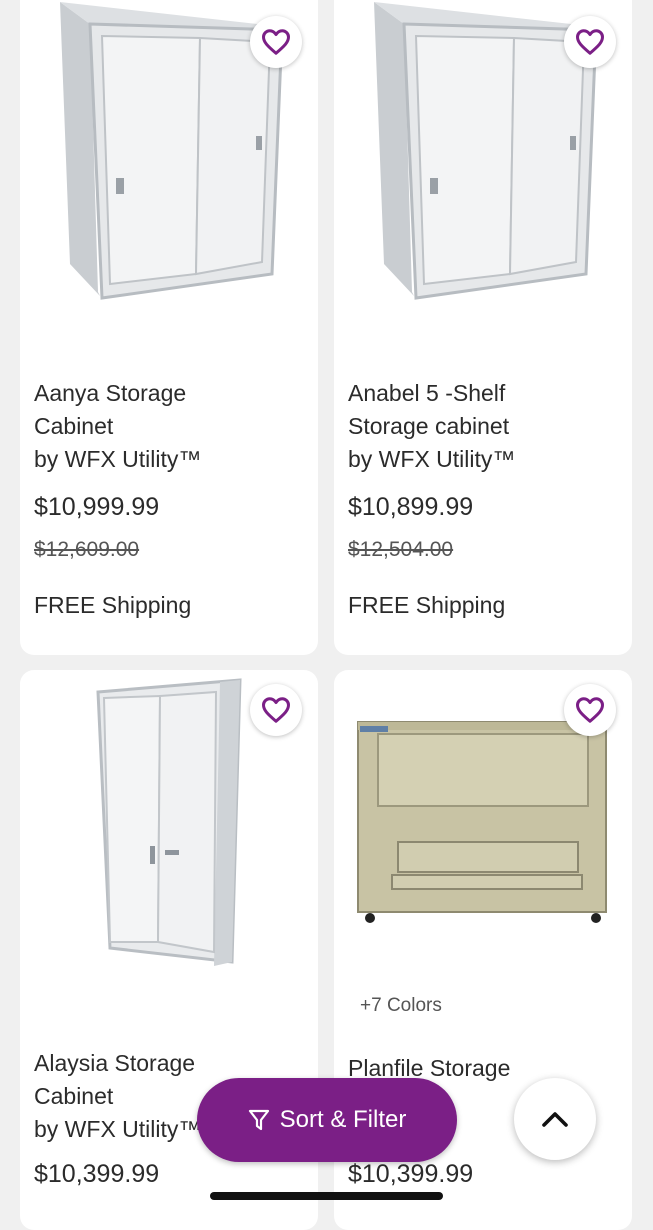  Describe the element at coordinates (97, 507) in the screenshot. I see `product-price: $10,999.99` at that location.